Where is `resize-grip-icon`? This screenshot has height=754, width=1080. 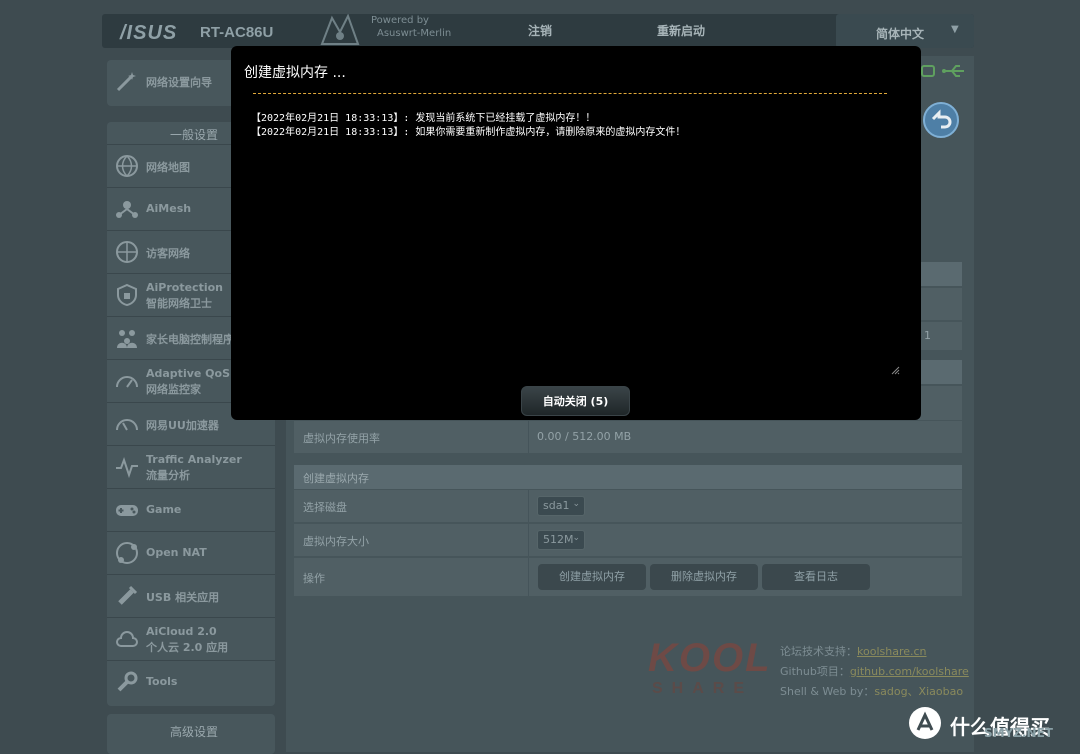
resize-grip-icon is located at coordinates (895, 370).